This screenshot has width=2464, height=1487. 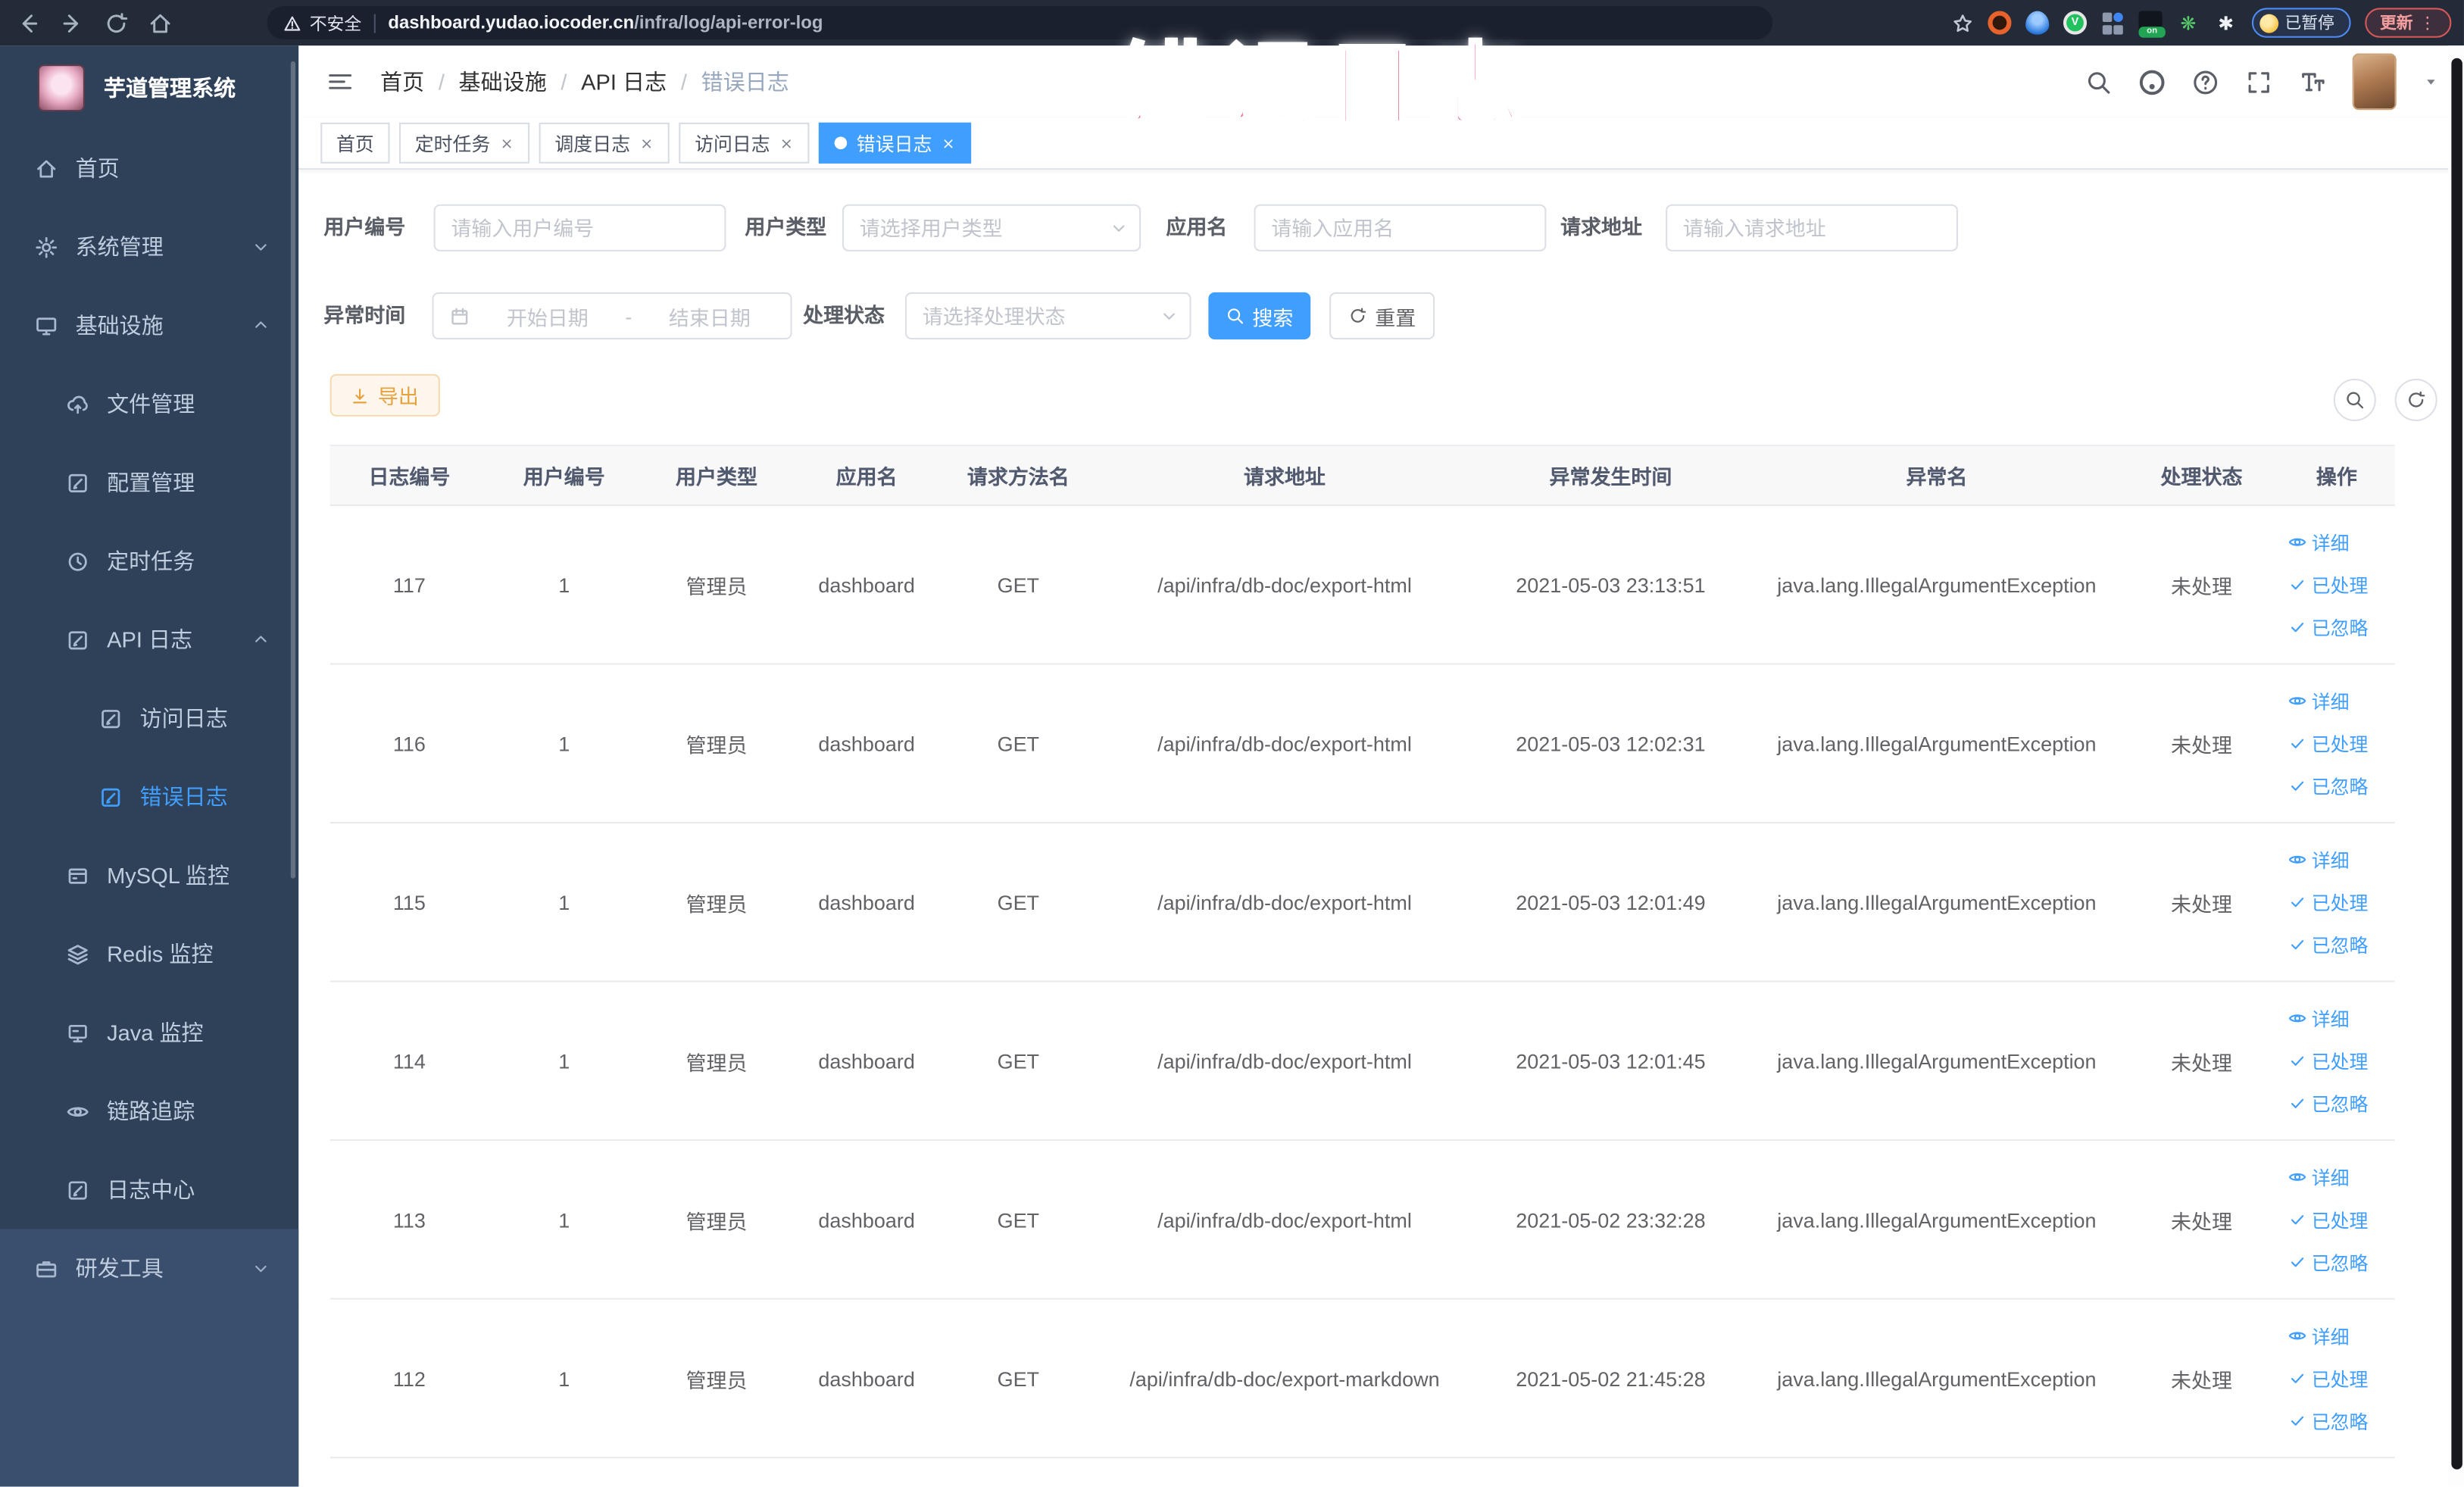 I want to click on process-status-select, so click(x=1047, y=316).